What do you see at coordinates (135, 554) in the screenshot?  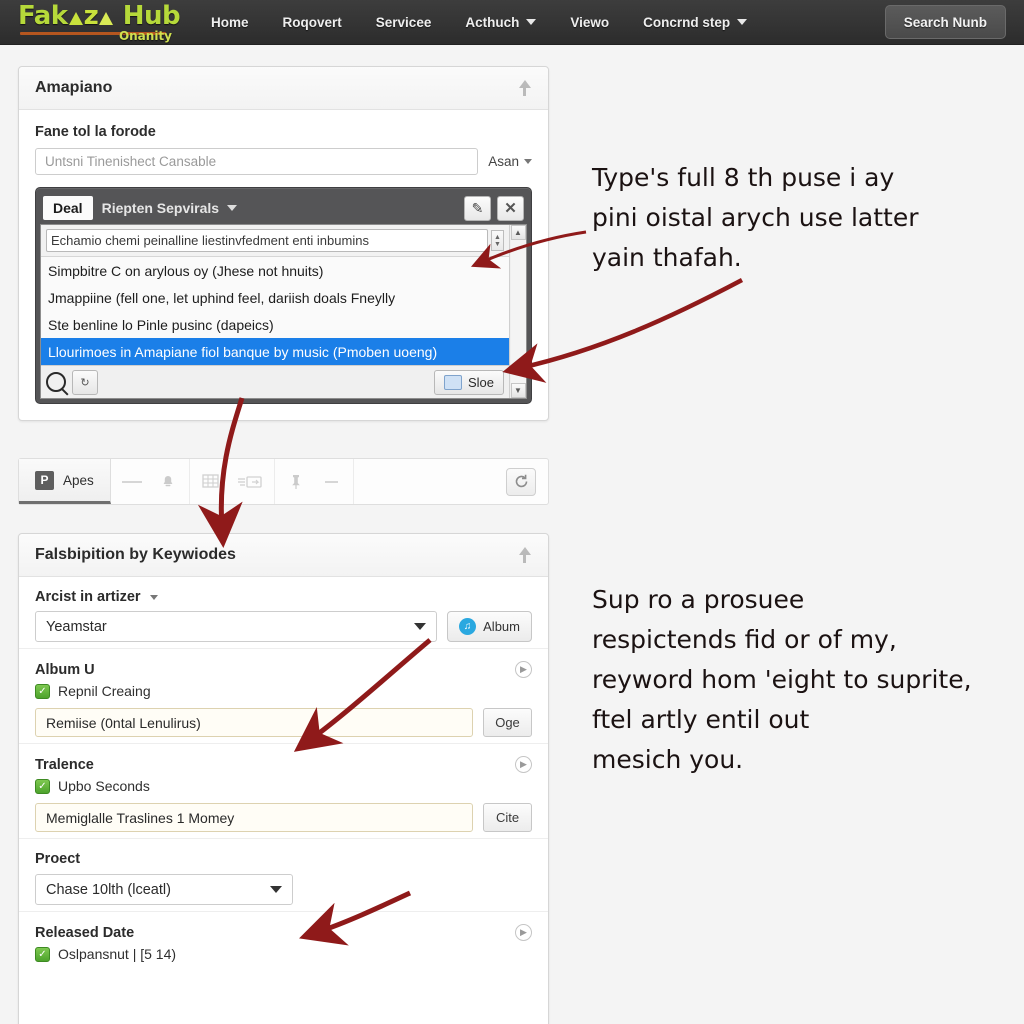 I see `panel-title: Falsbipition by Keywiodes` at bounding box center [135, 554].